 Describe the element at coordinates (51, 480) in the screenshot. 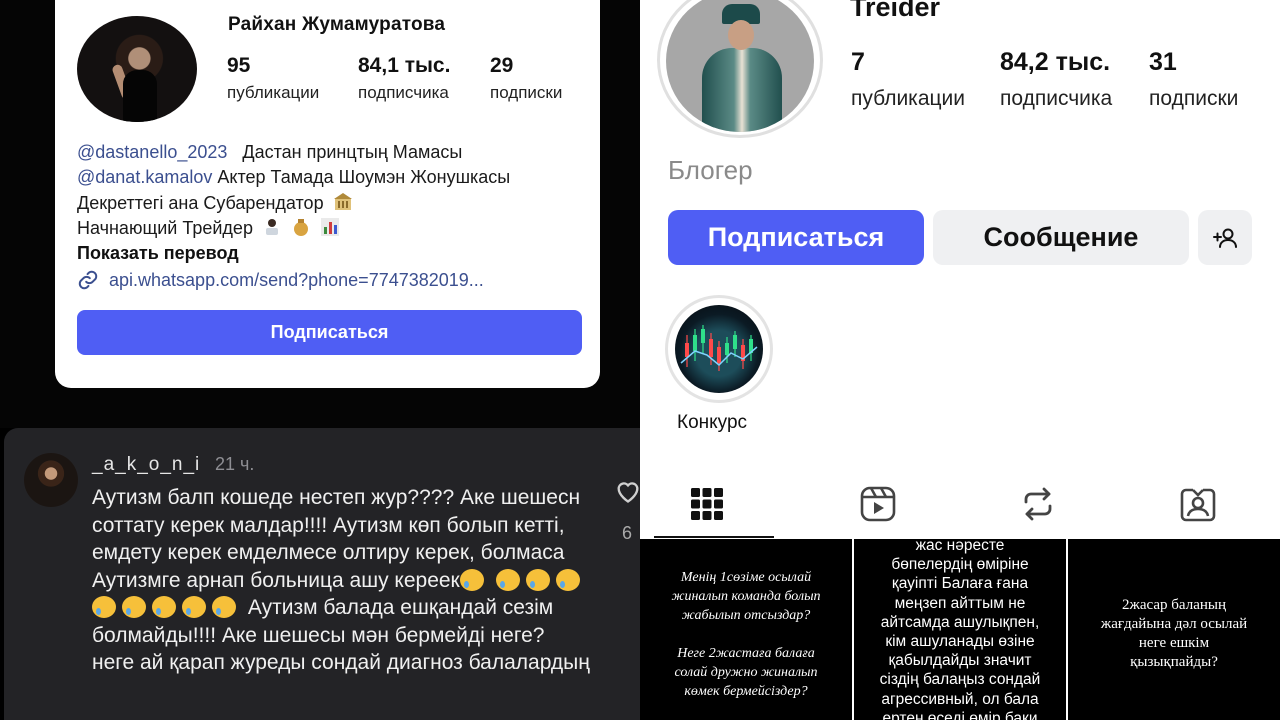

I see `comment-avatar` at that location.